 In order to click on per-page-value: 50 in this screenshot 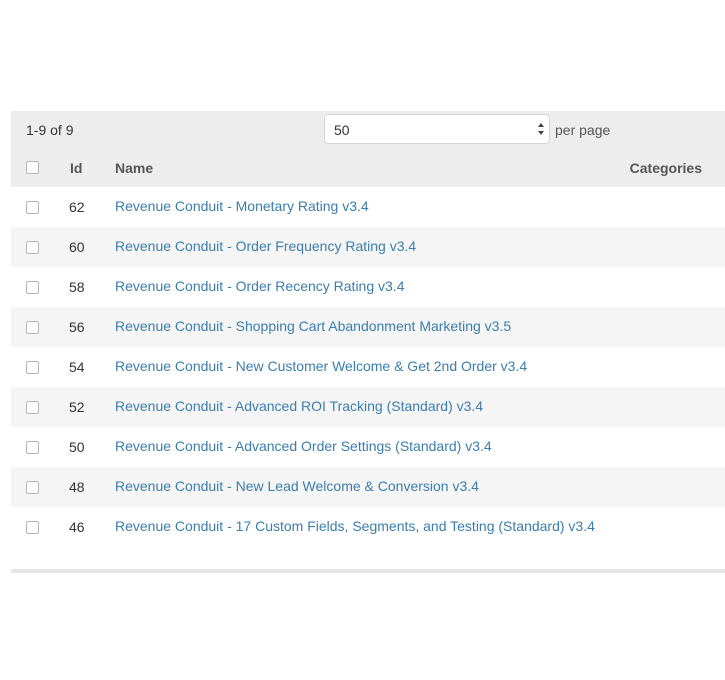, I will do `click(342, 130)`.